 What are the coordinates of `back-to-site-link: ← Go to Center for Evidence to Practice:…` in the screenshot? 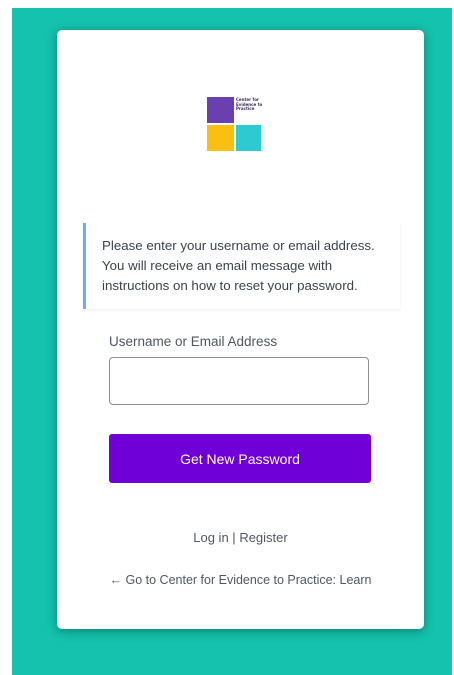 It's located at (241, 580).